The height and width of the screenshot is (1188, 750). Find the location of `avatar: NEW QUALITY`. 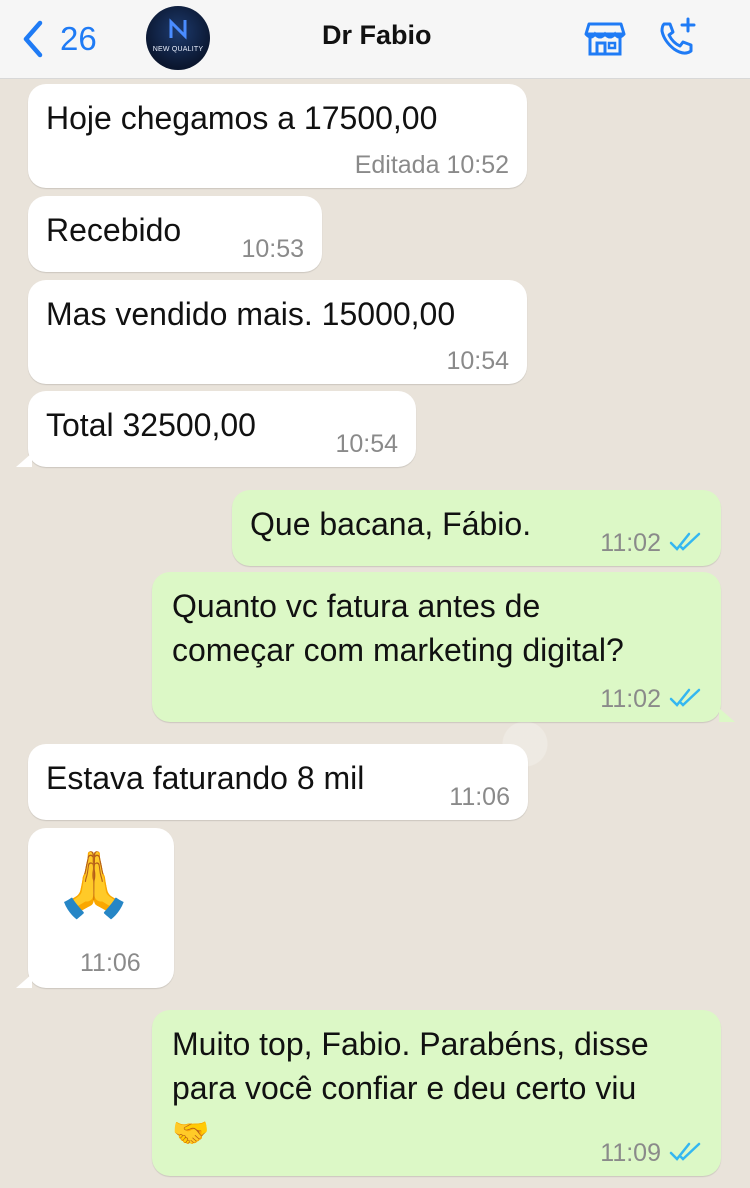

avatar: NEW QUALITY is located at coordinates (178, 38).